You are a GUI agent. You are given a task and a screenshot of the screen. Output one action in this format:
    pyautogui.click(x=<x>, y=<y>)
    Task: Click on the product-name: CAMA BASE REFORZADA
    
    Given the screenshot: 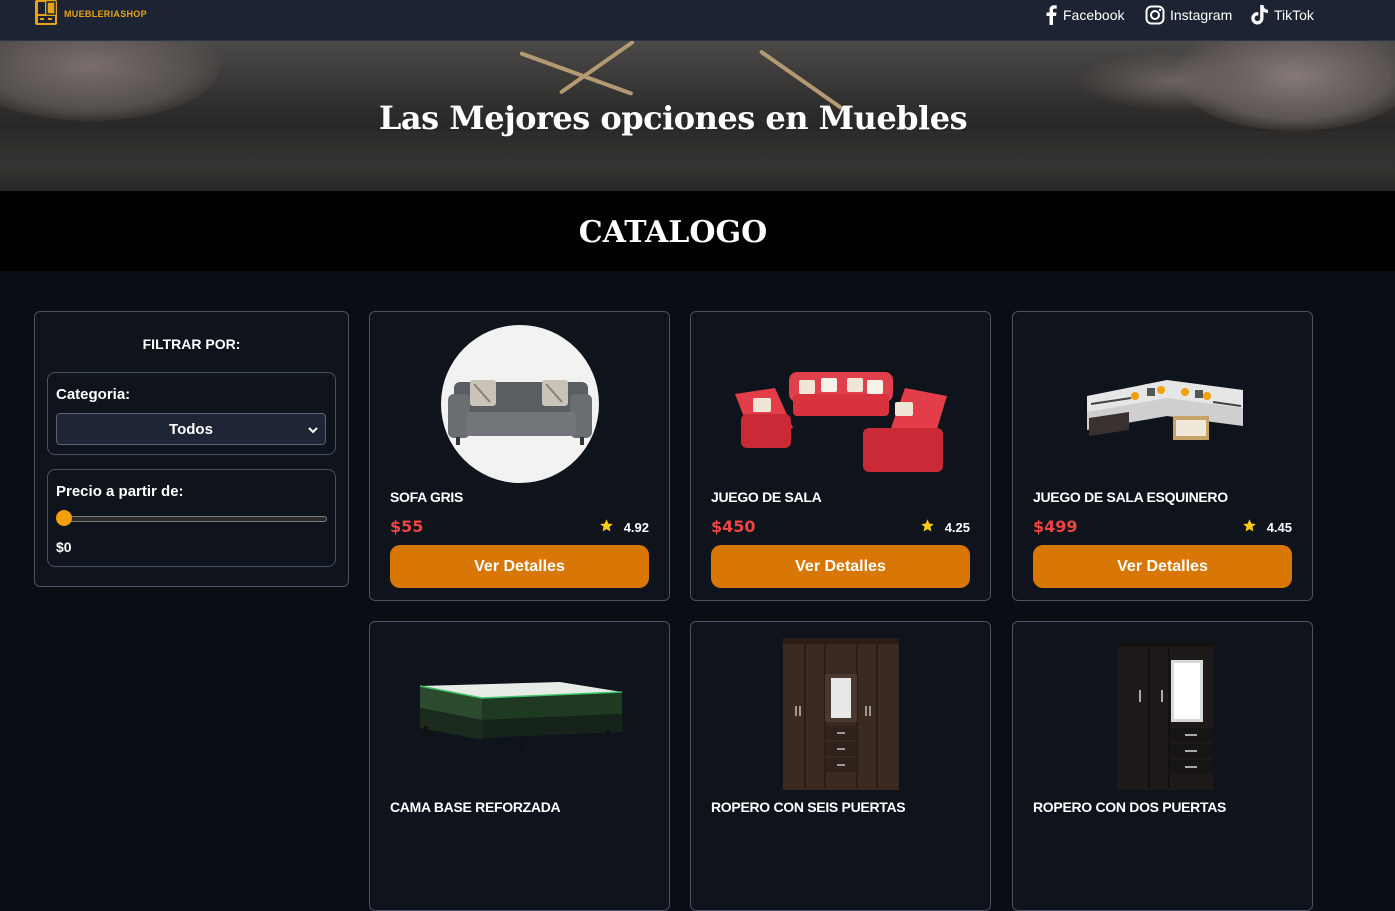 What is the action you would take?
    pyautogui.click(x=475, y=807)
    